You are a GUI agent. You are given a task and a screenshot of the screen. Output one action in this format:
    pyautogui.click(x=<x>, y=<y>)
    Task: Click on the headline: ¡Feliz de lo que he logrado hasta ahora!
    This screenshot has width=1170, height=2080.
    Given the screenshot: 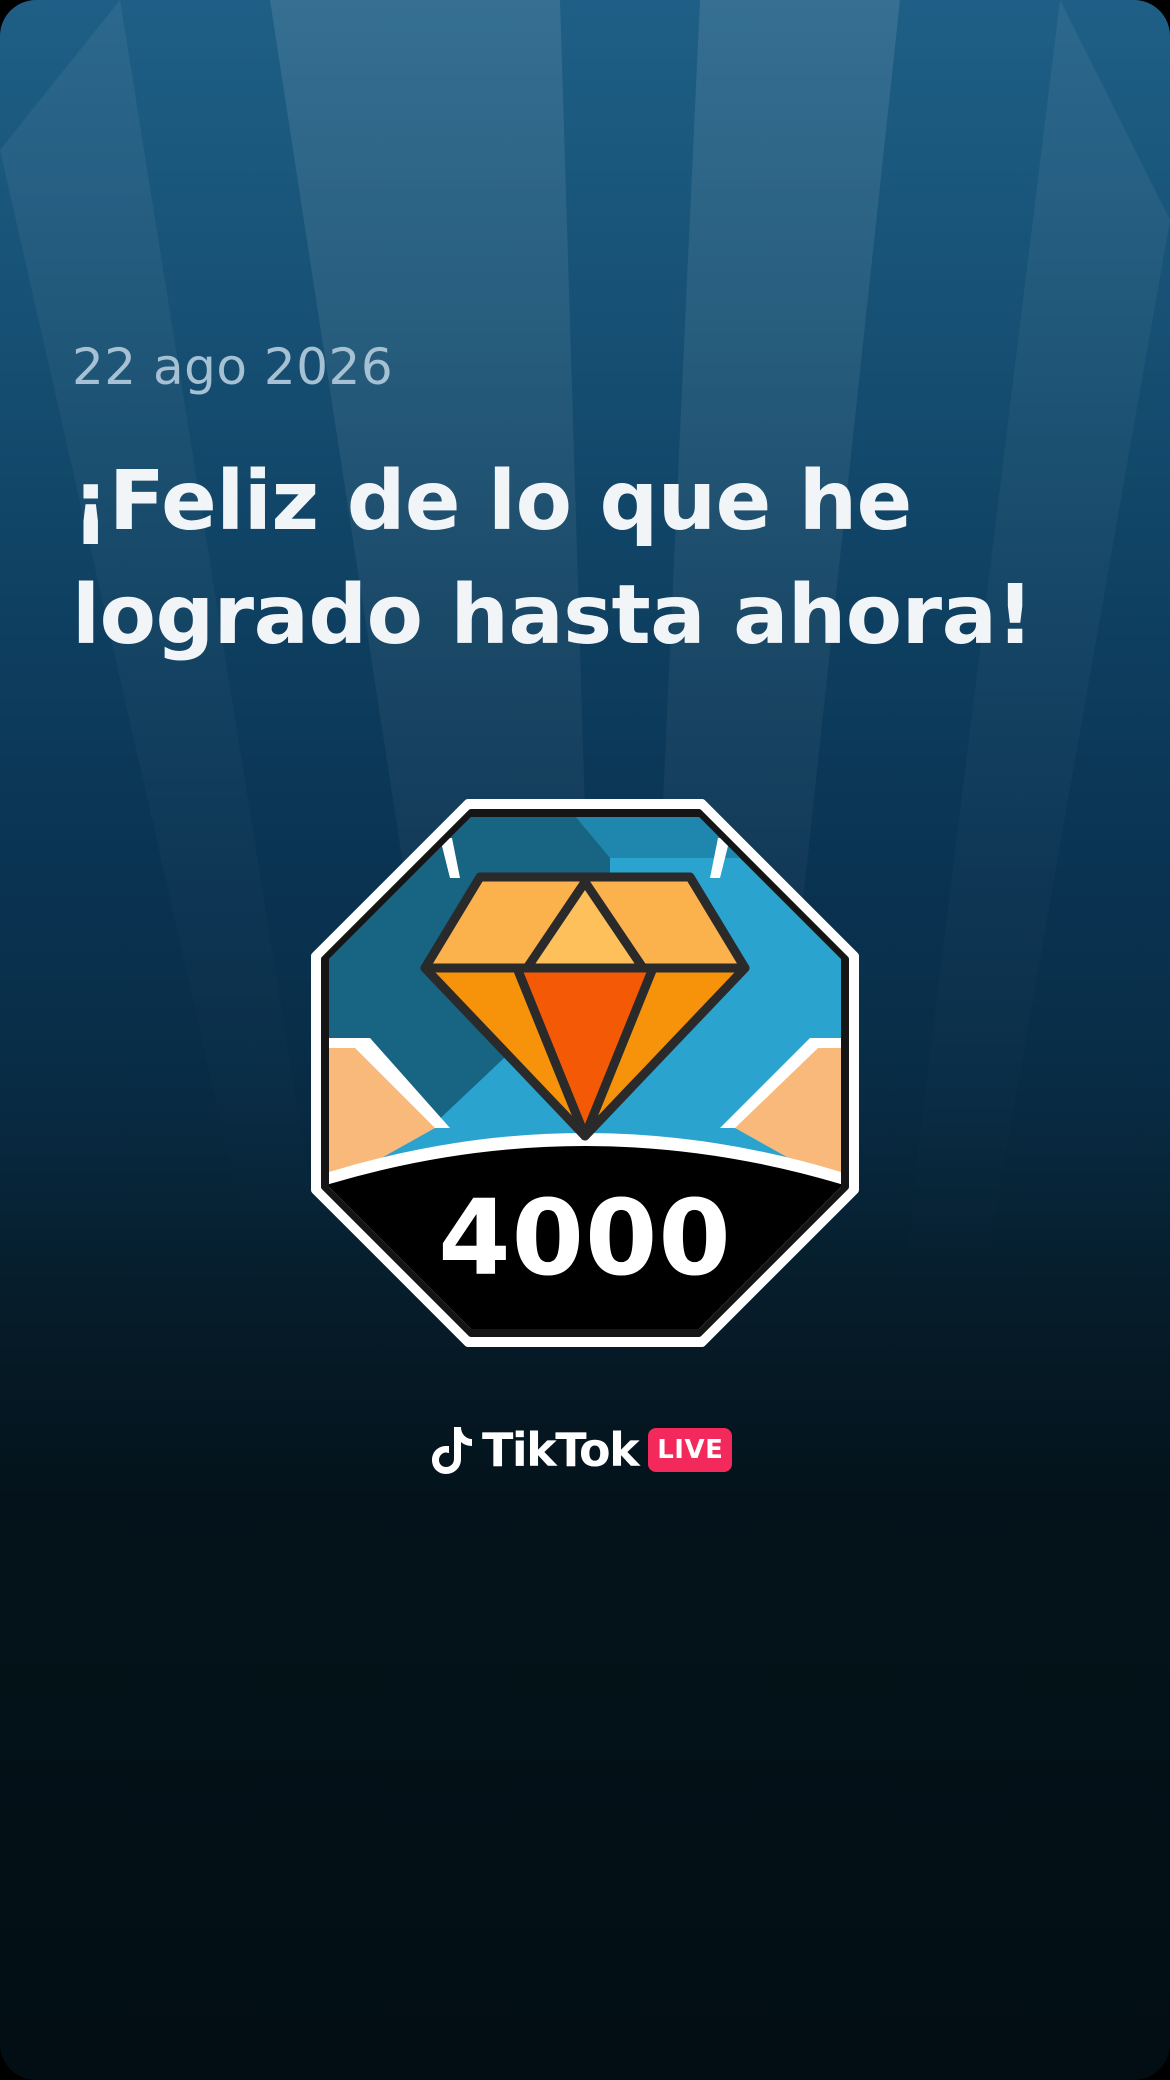 What is the action you would take?
    pyautogui.click(x=592, y=559)
    